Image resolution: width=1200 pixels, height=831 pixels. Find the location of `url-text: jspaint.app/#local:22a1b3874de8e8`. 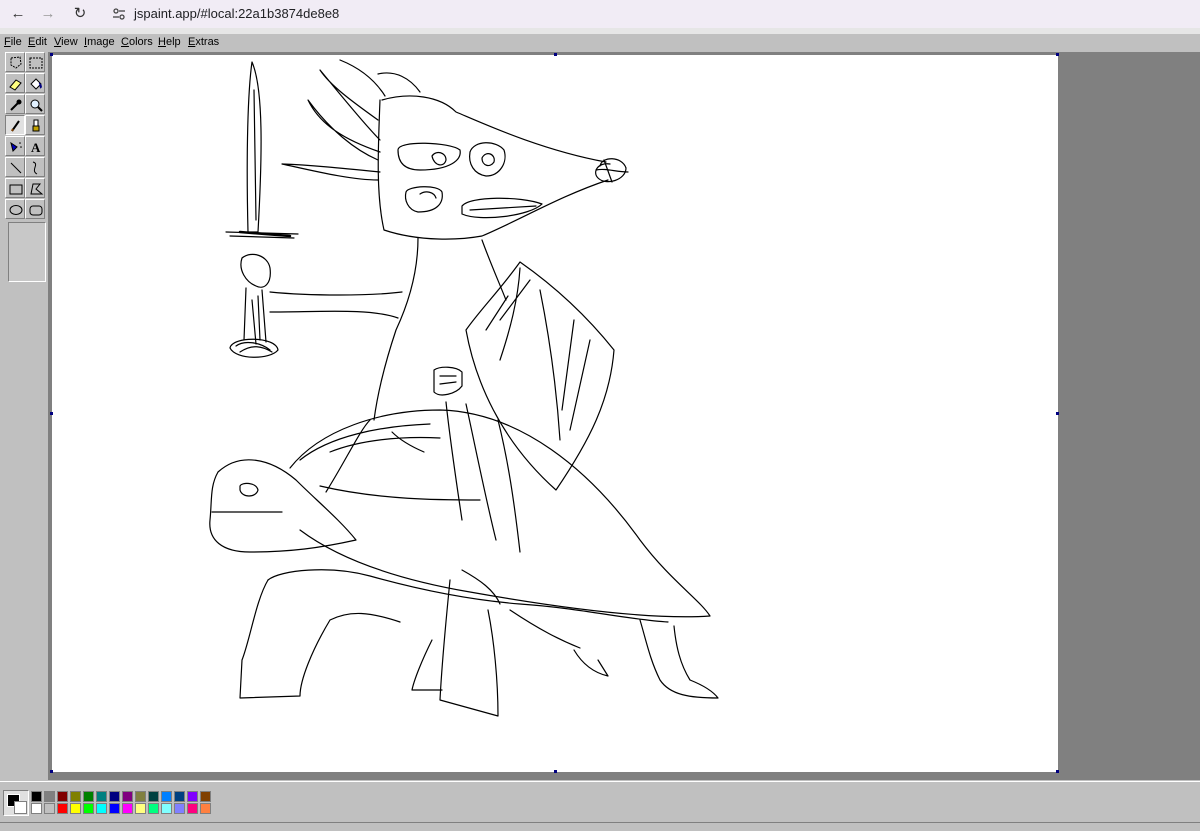

url-text: jspaint.app/#local:22a1b3874de8e8 is located at coordinates (237, 13).